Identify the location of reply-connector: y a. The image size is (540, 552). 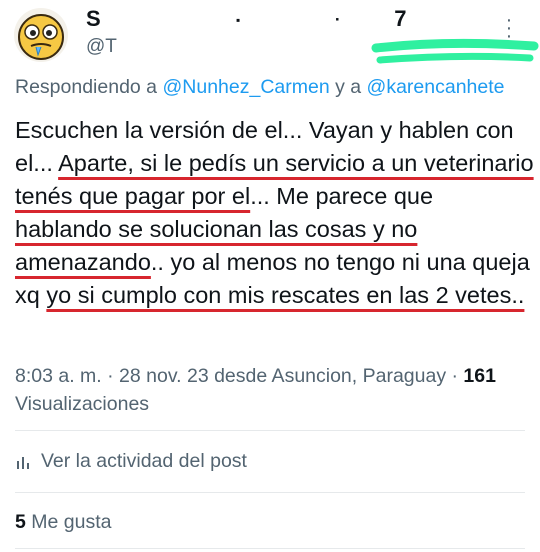
(348, 87).